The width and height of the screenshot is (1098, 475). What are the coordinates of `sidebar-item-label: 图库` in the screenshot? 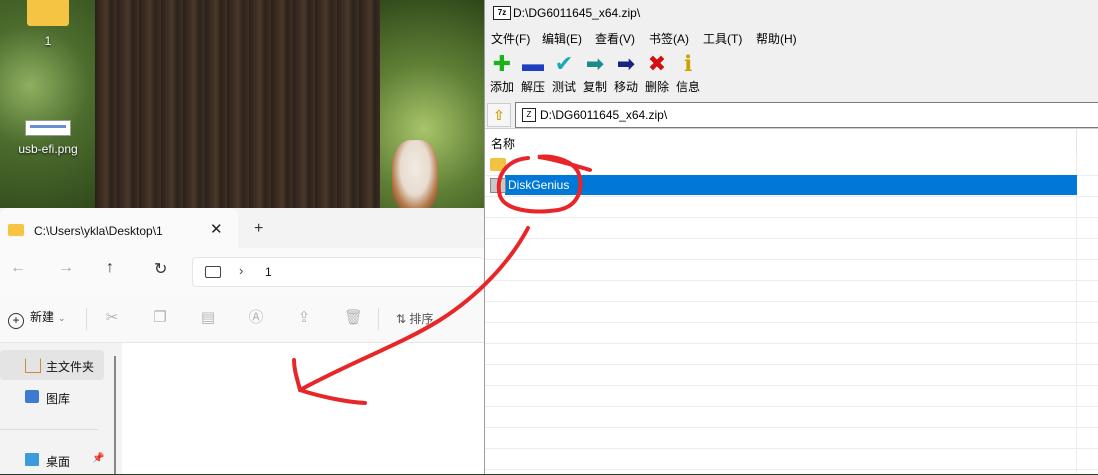 It's located at (58, 399).